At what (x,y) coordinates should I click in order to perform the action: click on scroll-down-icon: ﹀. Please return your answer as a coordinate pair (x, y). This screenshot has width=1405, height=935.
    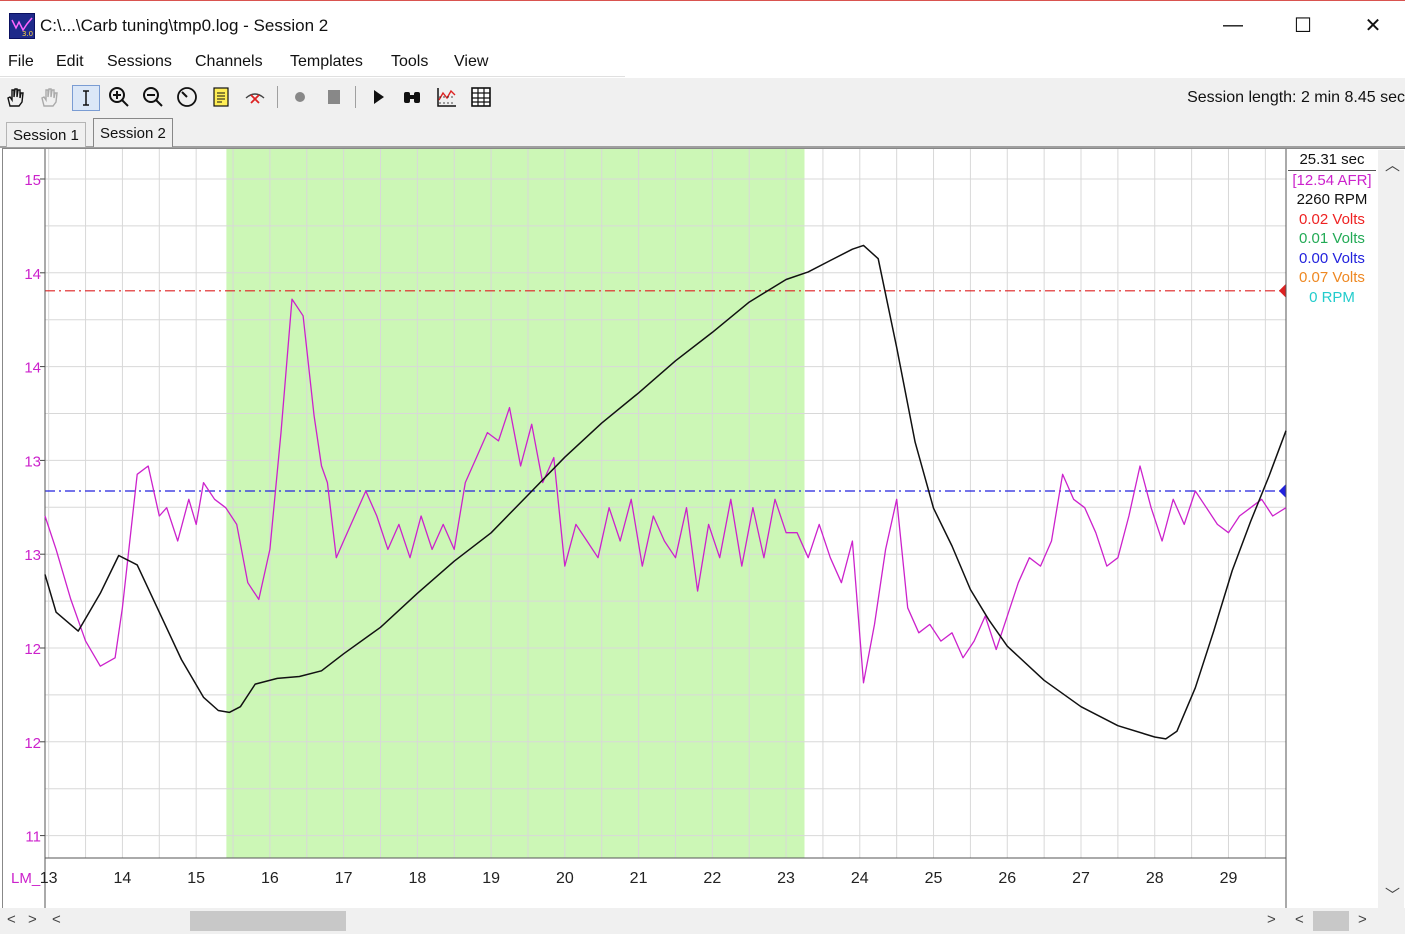
    Looking at the image, I should click on (1392, 894).